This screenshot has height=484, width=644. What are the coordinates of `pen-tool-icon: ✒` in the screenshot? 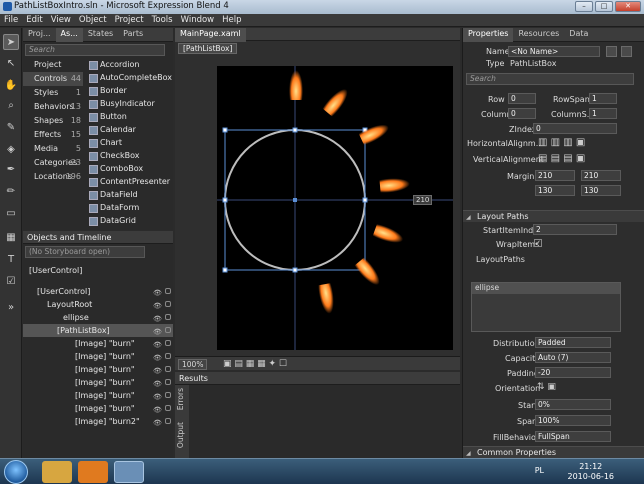 It's located at (11, 170).